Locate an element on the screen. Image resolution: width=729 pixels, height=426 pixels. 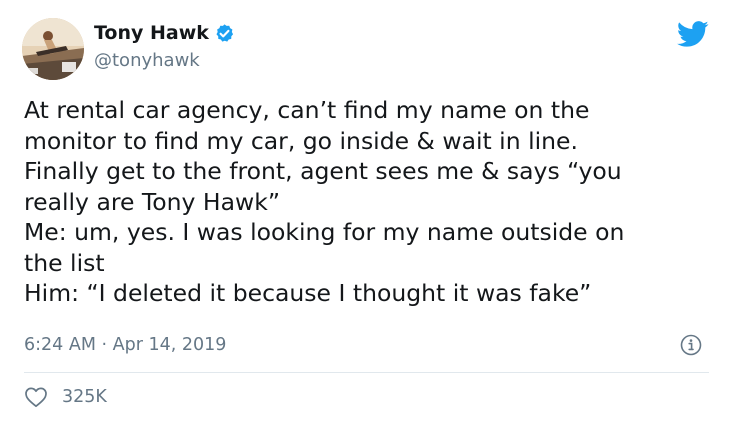
heart-icon is located at coordinates (36, 397).